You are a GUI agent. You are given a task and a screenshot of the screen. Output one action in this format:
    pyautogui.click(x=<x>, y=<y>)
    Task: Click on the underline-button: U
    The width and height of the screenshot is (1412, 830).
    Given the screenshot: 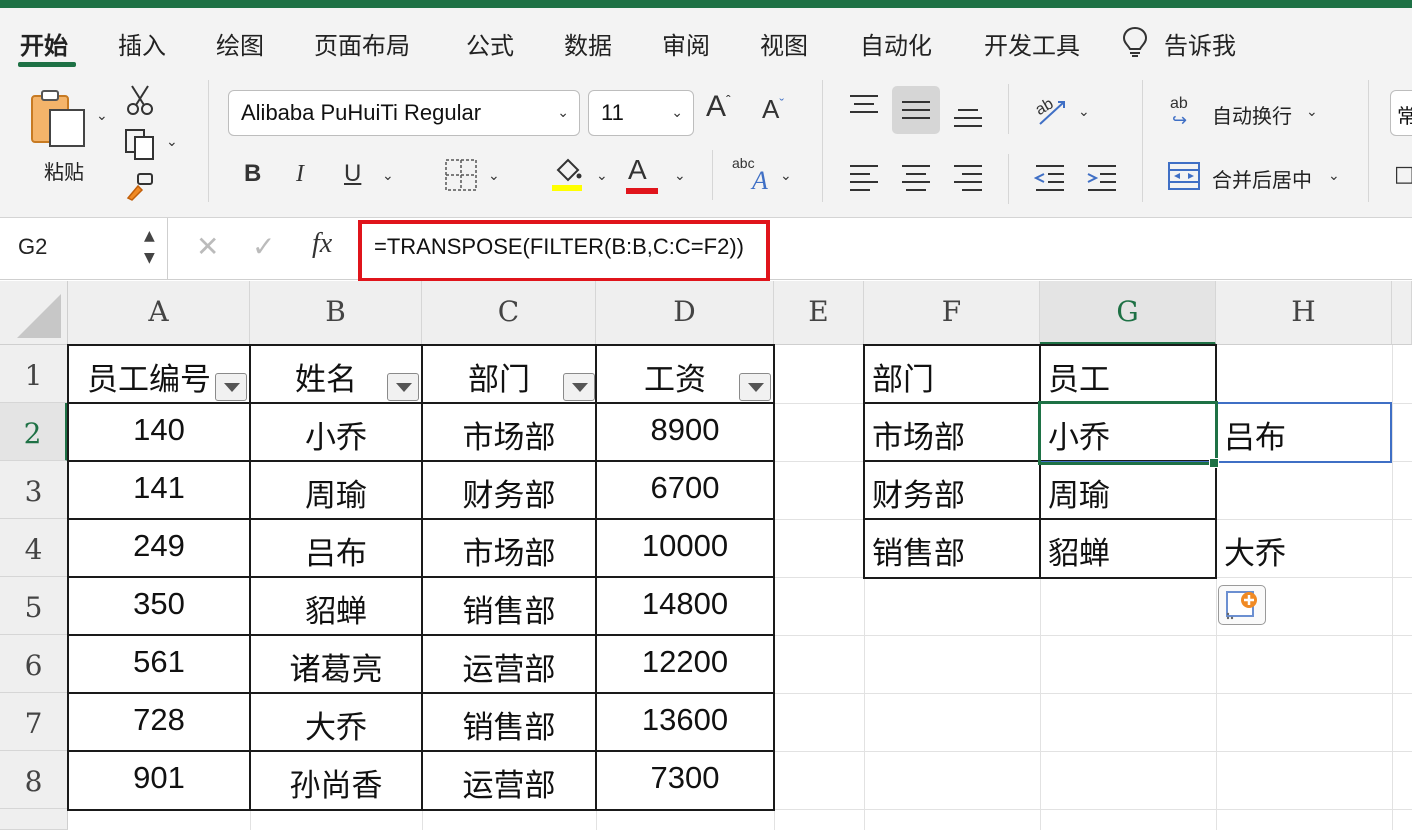 What is the action you would take?
    pyautogui.click(x=352, y=174)
    